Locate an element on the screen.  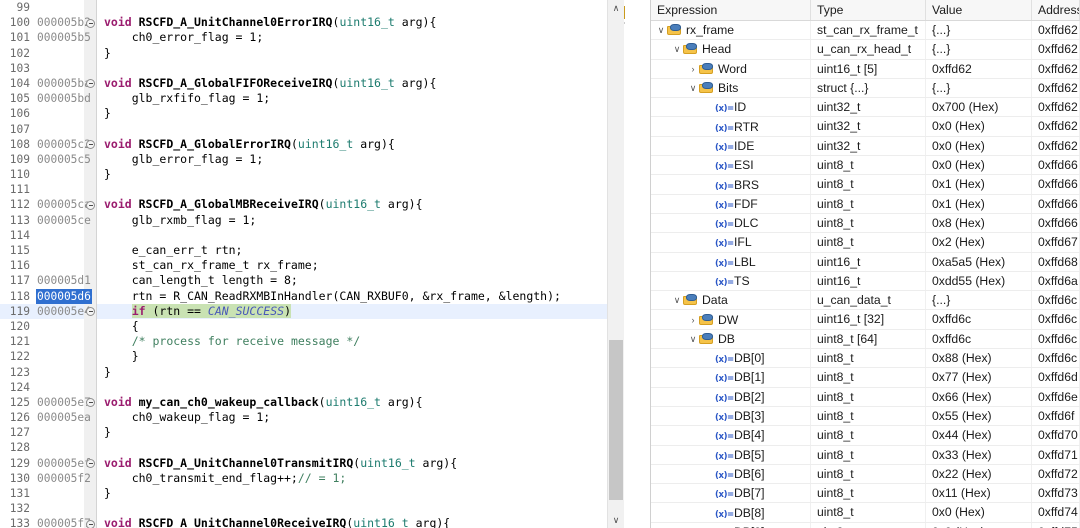
type-cell: u_can_rx_head_t is located at coordinates (868, 49).